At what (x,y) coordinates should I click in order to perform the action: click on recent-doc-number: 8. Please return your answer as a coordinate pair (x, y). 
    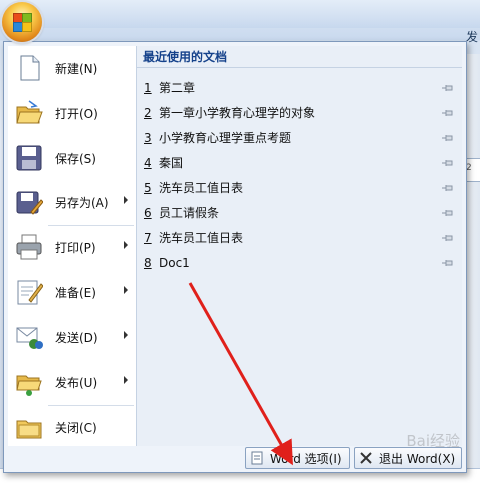
    Looking at the image, I should click on (148, 263).